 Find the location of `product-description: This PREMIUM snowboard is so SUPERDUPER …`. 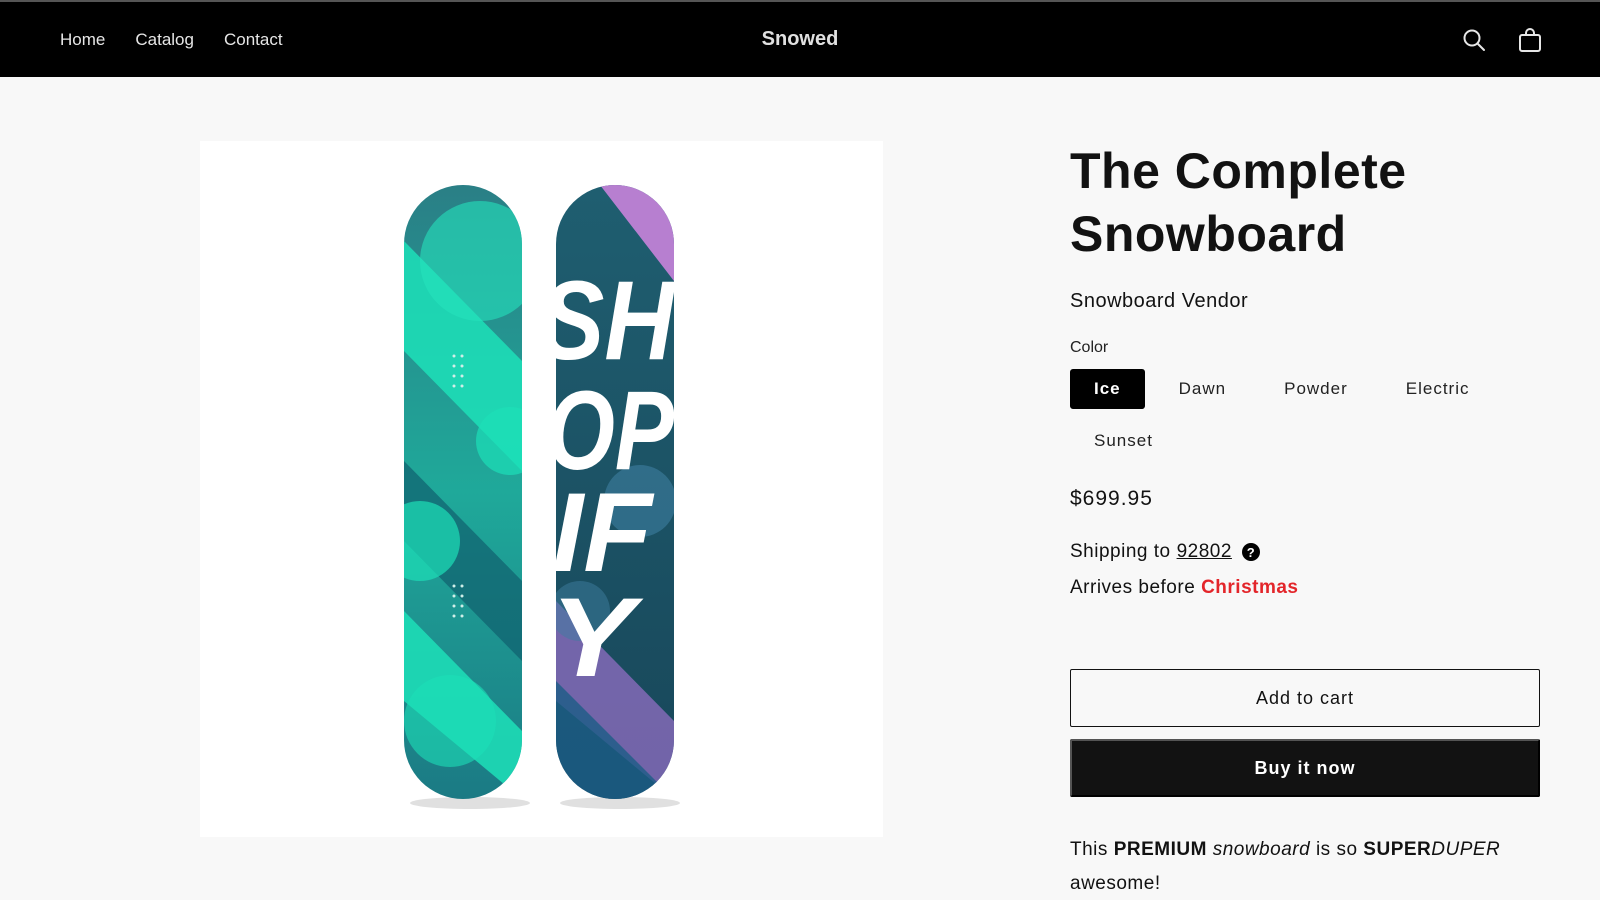

product-description: This PREMIUM snowboard is so SUPERDUPER … is located at coordinates (1305, 866).